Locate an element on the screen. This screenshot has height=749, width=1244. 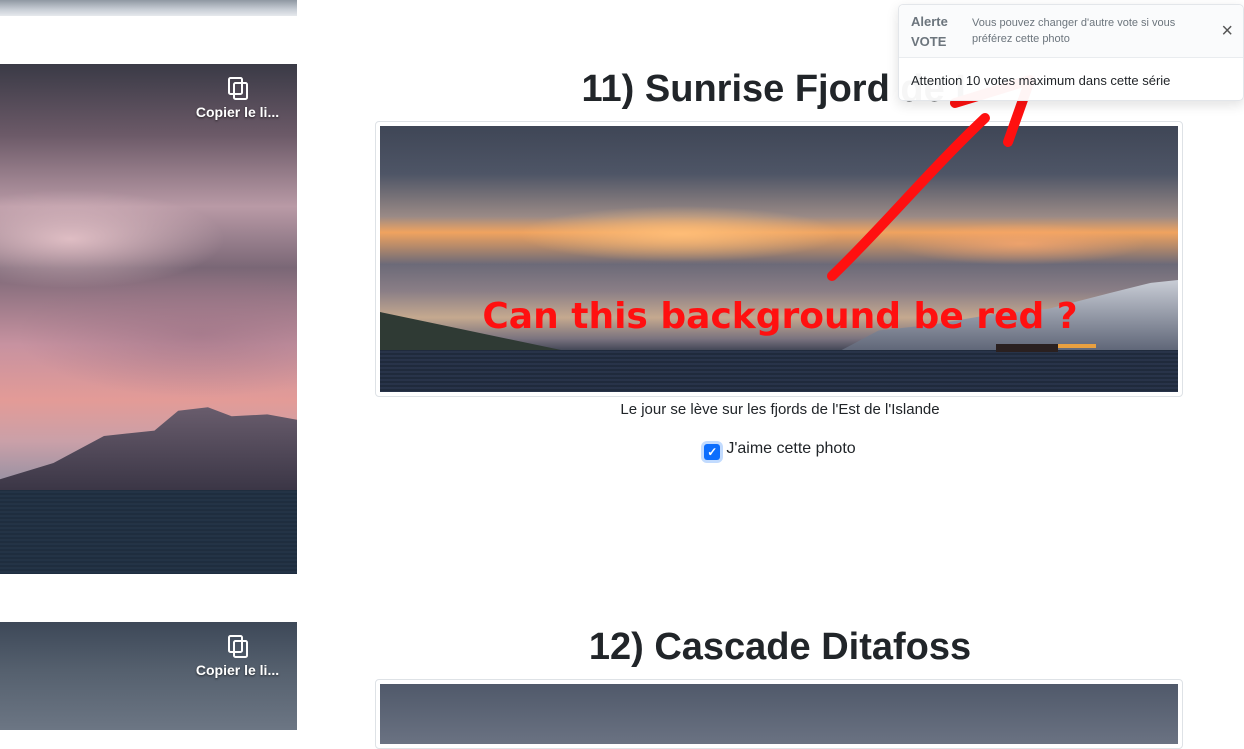
toast-title-secondary: VOTE is located at coordinates (929, 41).